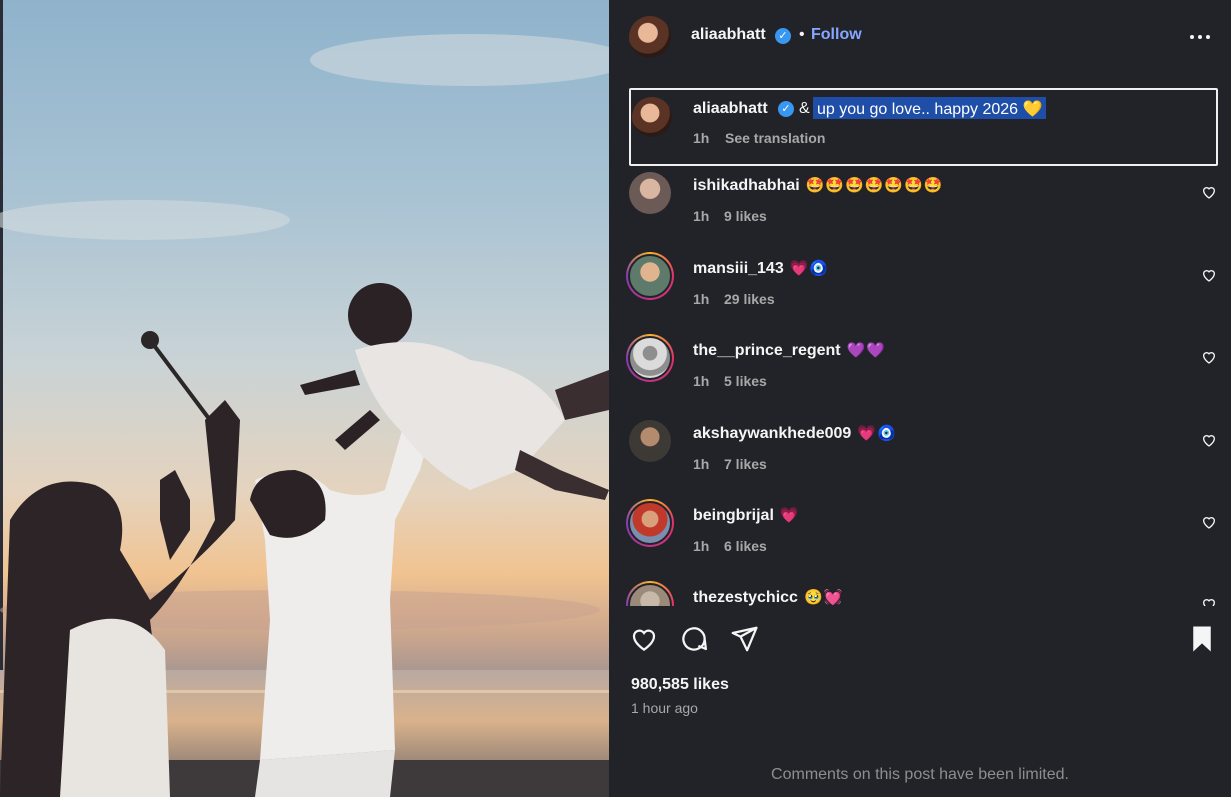 The width and height of the screenshot is (1231, 797). Describe the element at coordinates (761, 268) in the screenshot. I see `commenter-username: mansiii_143 💗🧿` at that location.